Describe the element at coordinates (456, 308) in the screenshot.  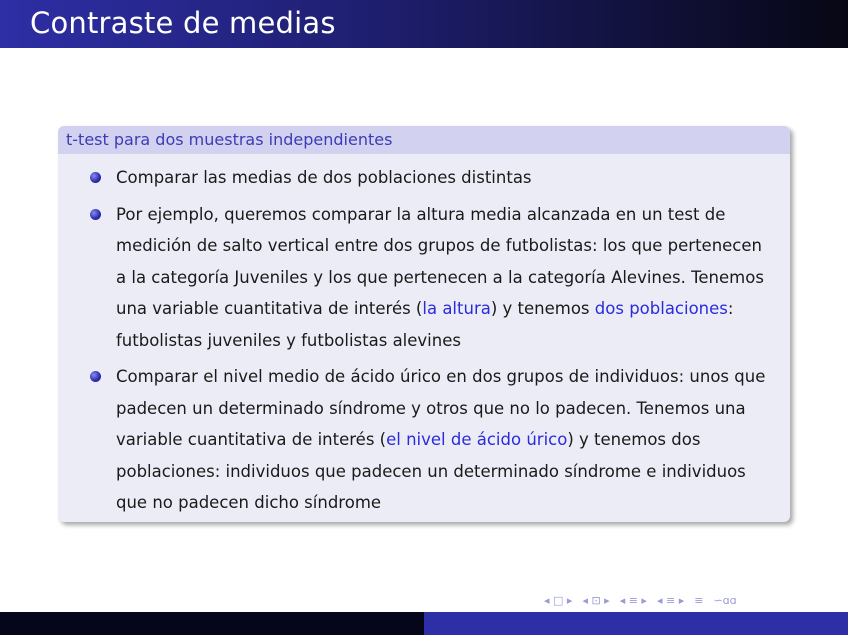
I see `highlight-altura: la altura` at that location.